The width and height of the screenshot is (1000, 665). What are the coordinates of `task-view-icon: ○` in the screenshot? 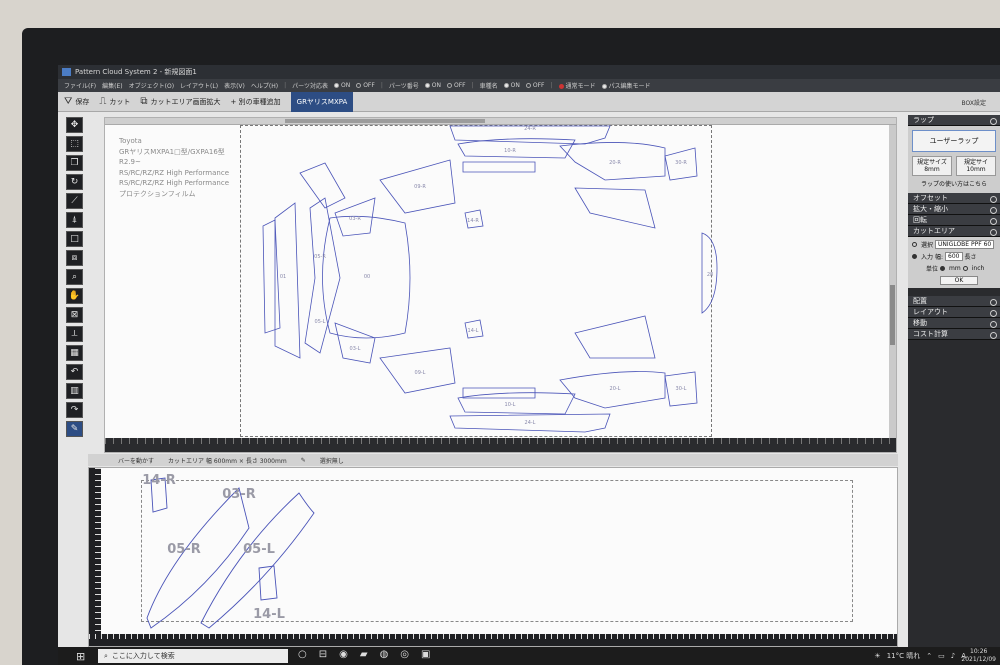 It's located at (302, 654).